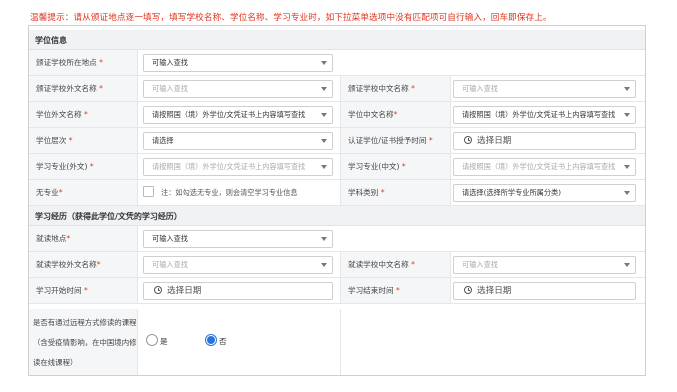  What do you see at coordinates (108, 216) in the screenshot?
I see `section-title: 学习经历（获得此学位/文凭的学习经历）` at bounding box center [108, 216].